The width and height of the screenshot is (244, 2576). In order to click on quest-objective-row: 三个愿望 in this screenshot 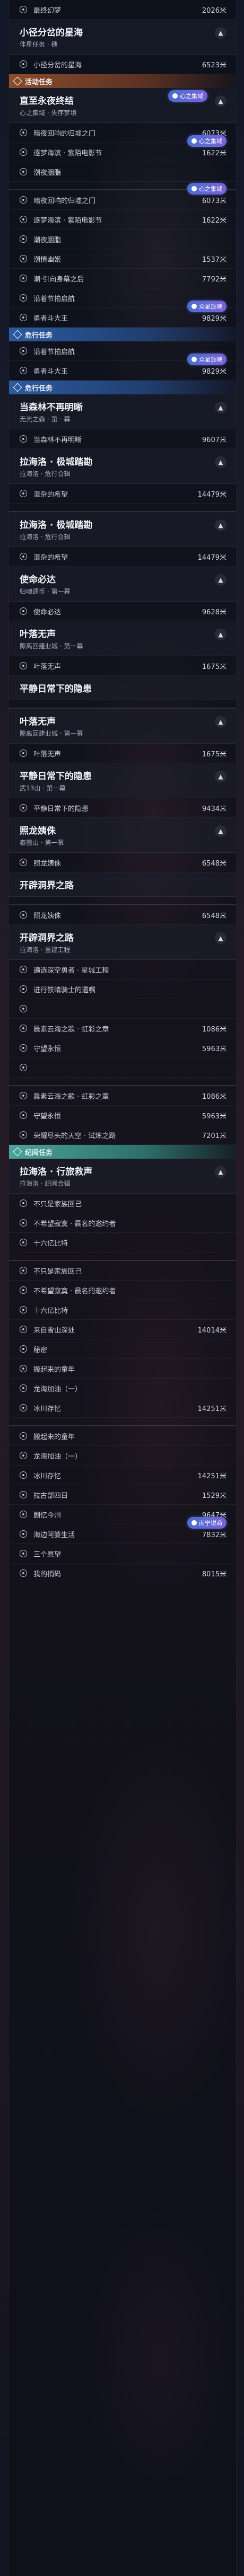, I will do `click(123, 1554)`.